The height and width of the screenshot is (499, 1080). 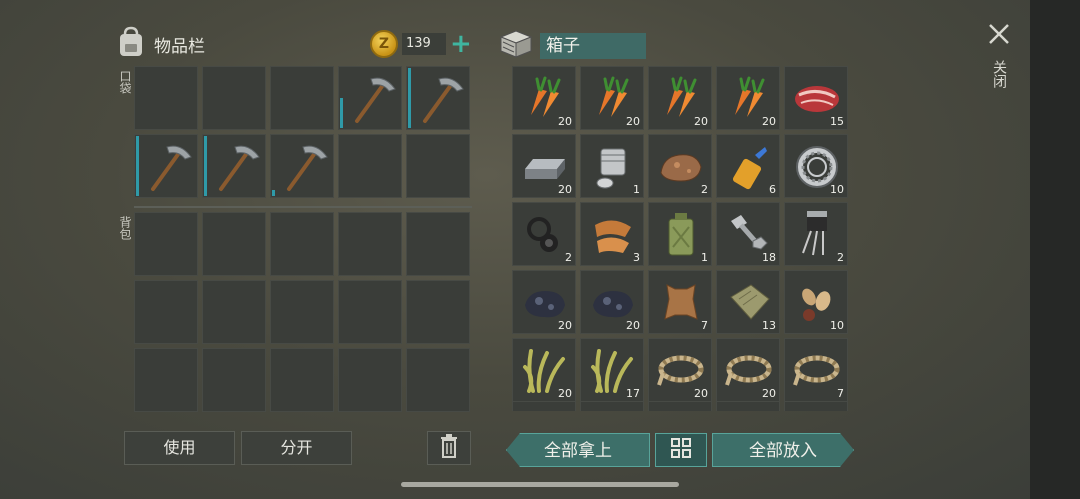 What do you see at coordinates (837, 121) in the screenshot?
I see `item-quantity: 15` at bounding box center [837, 121].